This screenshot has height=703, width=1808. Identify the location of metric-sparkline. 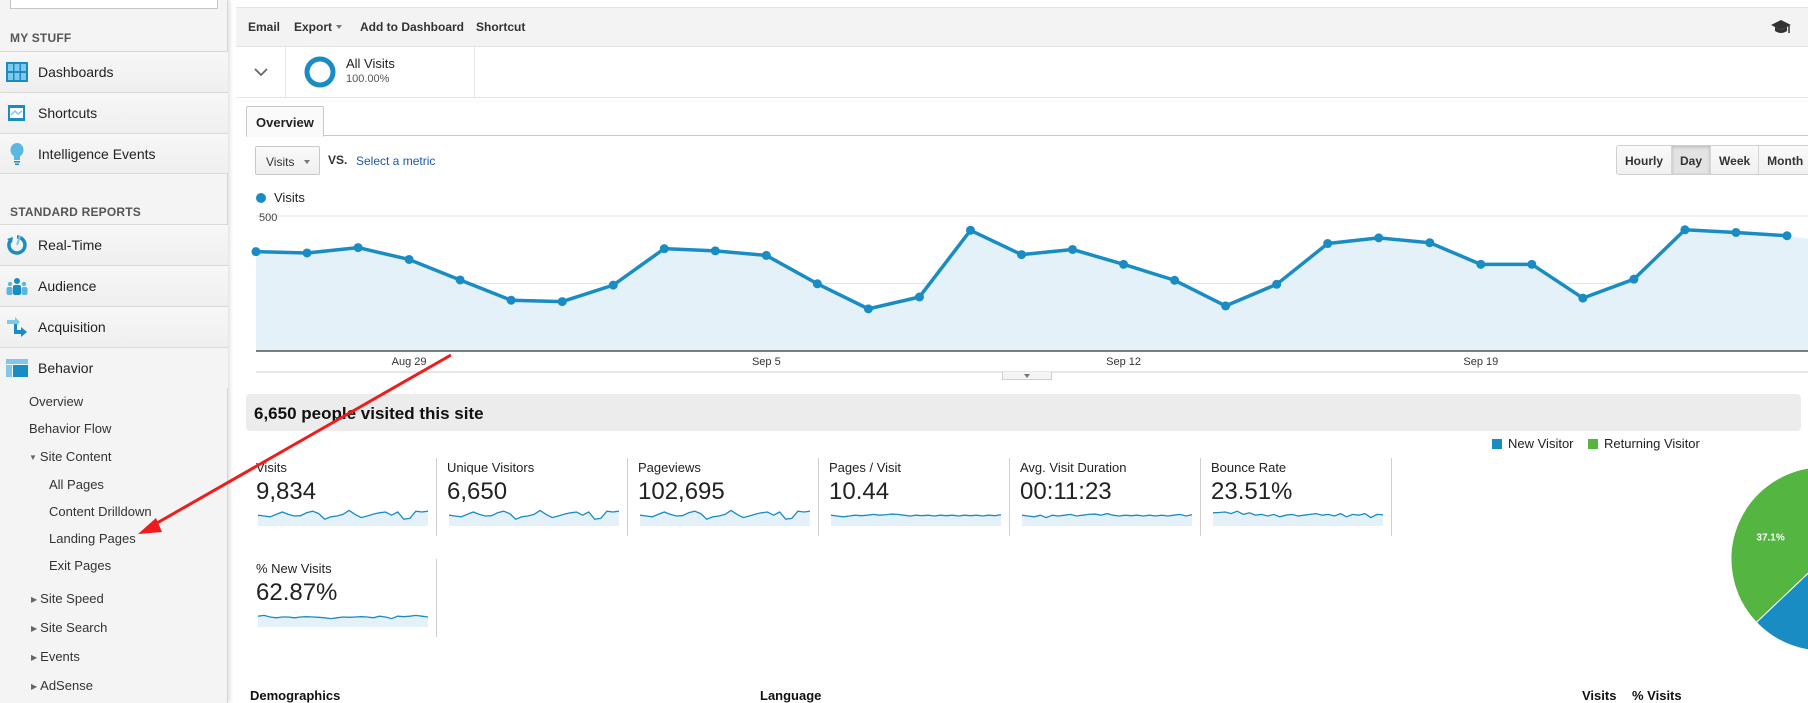
(1298, 518).